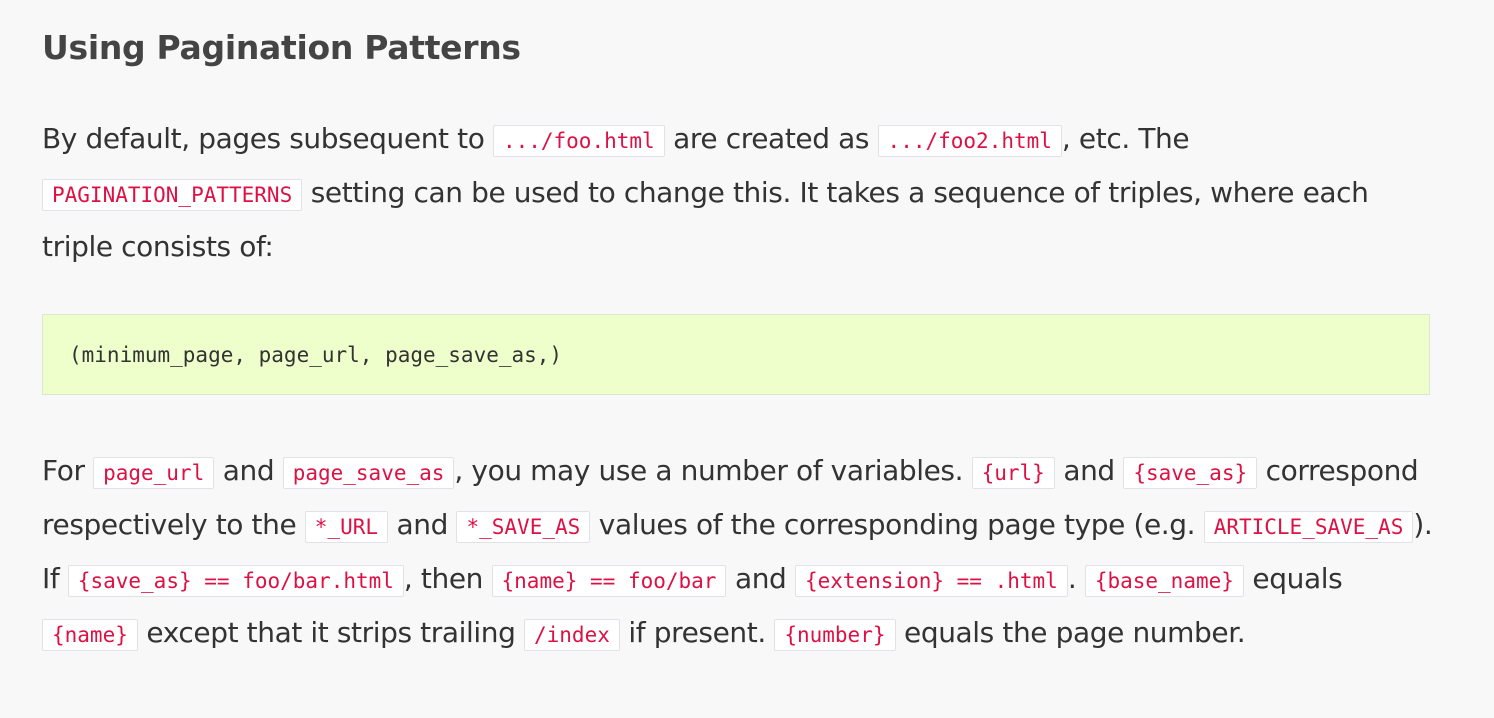  What do you see at coordinates (609, 581) in the screenshot?
I see `inline-code: {name} == foo/bar` at bounding box center [609, 581].